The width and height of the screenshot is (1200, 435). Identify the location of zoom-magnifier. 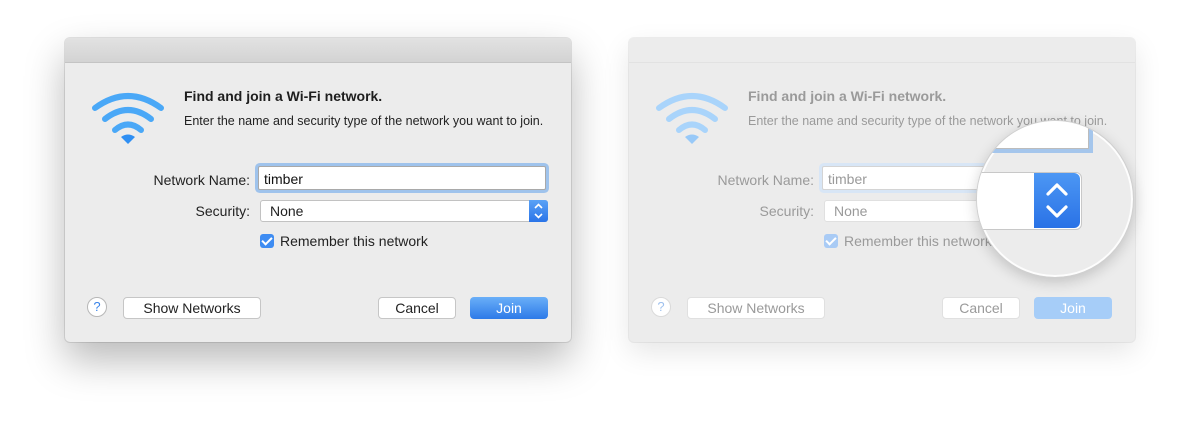
(1055, 199).